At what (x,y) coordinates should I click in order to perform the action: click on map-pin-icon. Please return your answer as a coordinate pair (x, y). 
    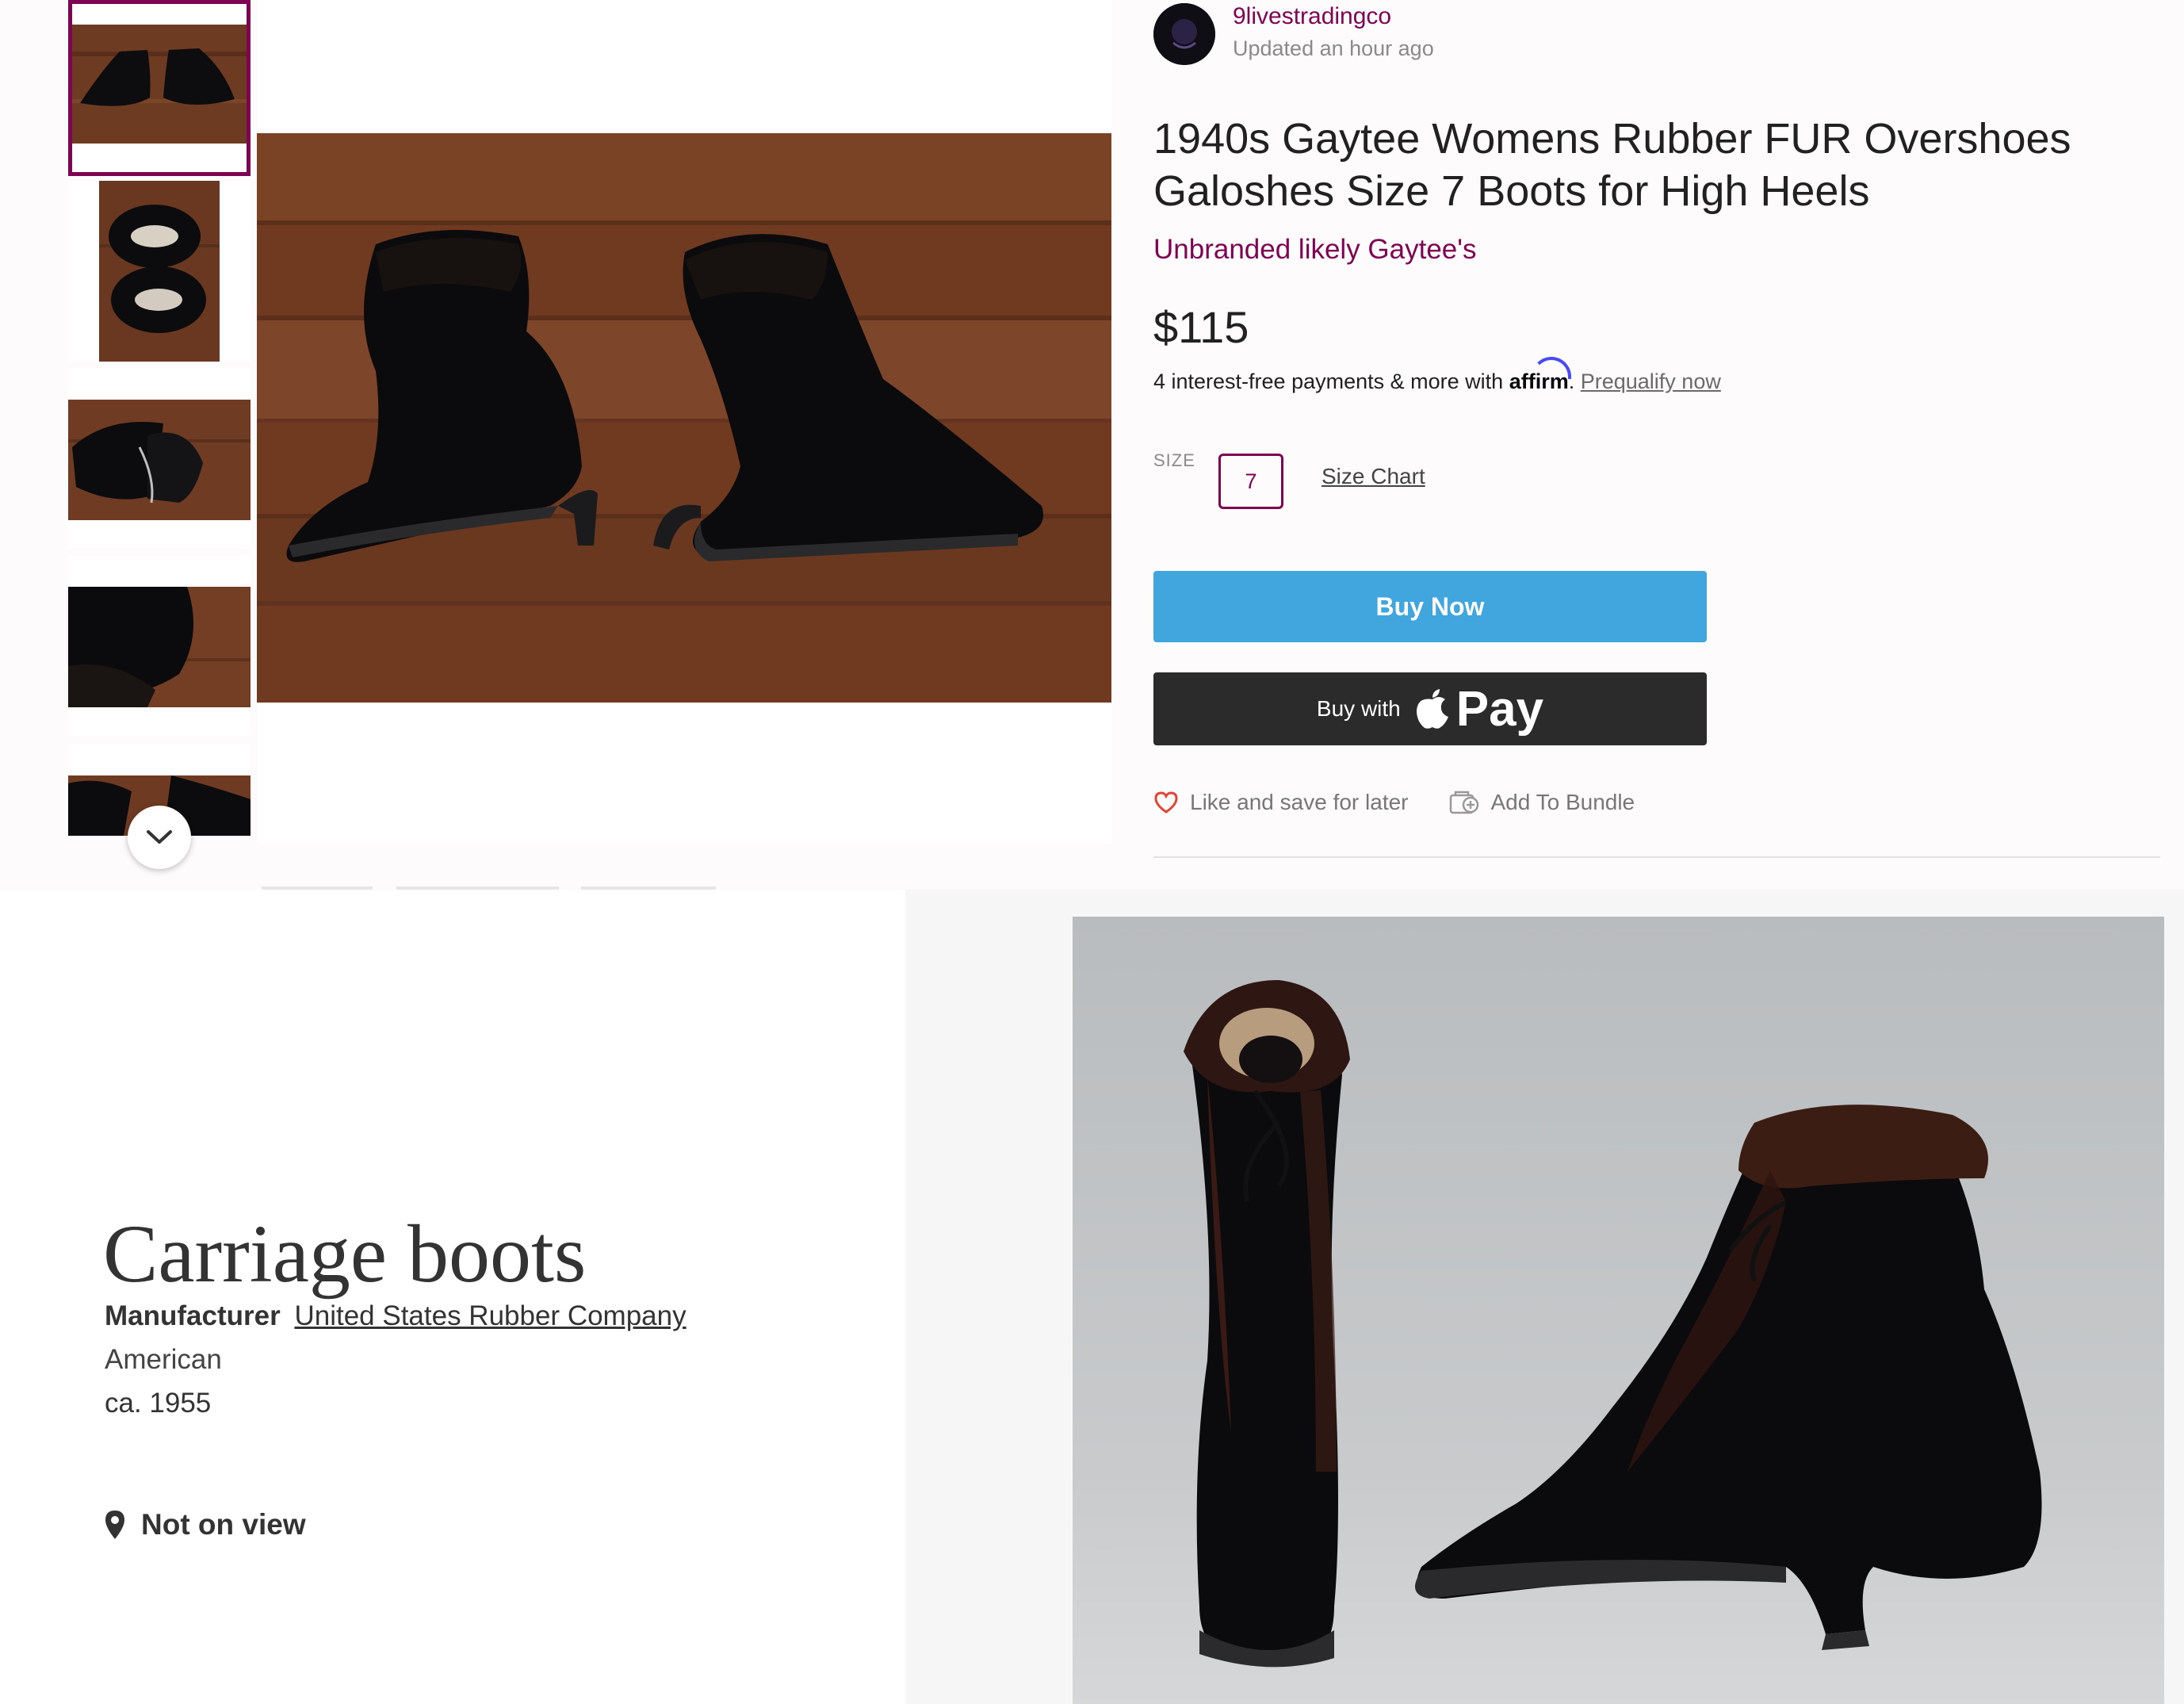
    Looking at the image, I should click on (114, 1525).